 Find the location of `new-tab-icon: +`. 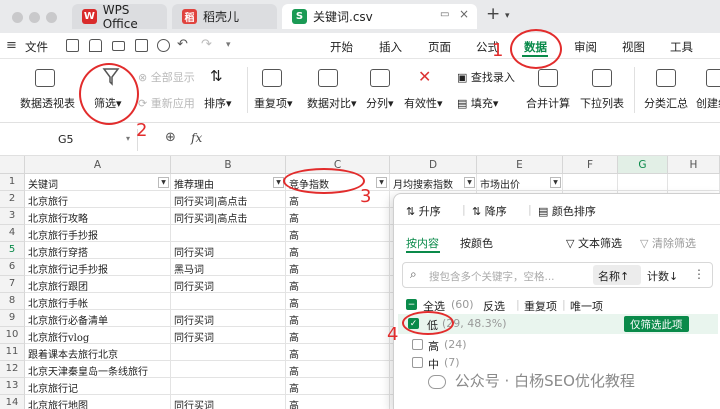

new-tab-icon: + is located at coordinates (493, 14).